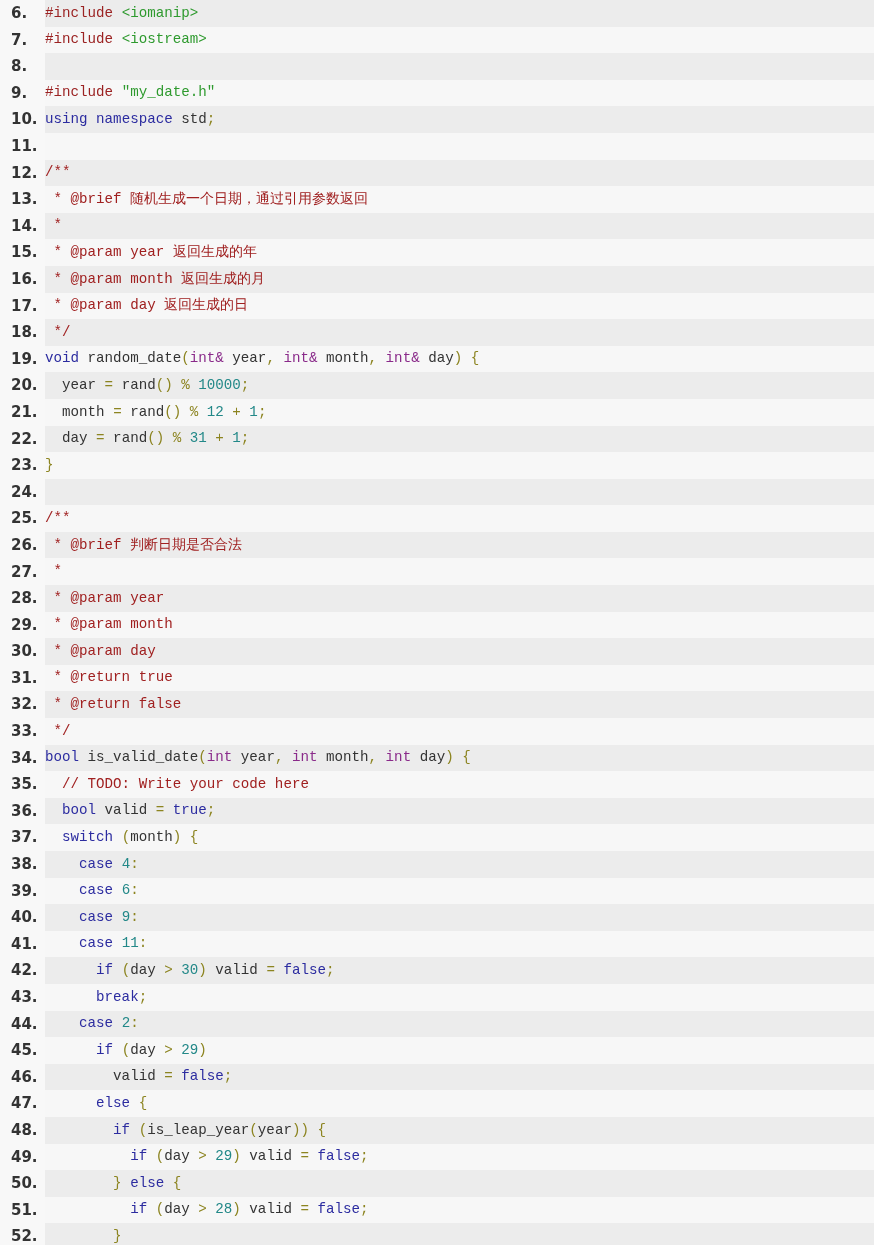 The image size is (874, 1245). Describe the element at coordinates (24, 811) in the screenshot. I see `line-number: 36.` at that location.